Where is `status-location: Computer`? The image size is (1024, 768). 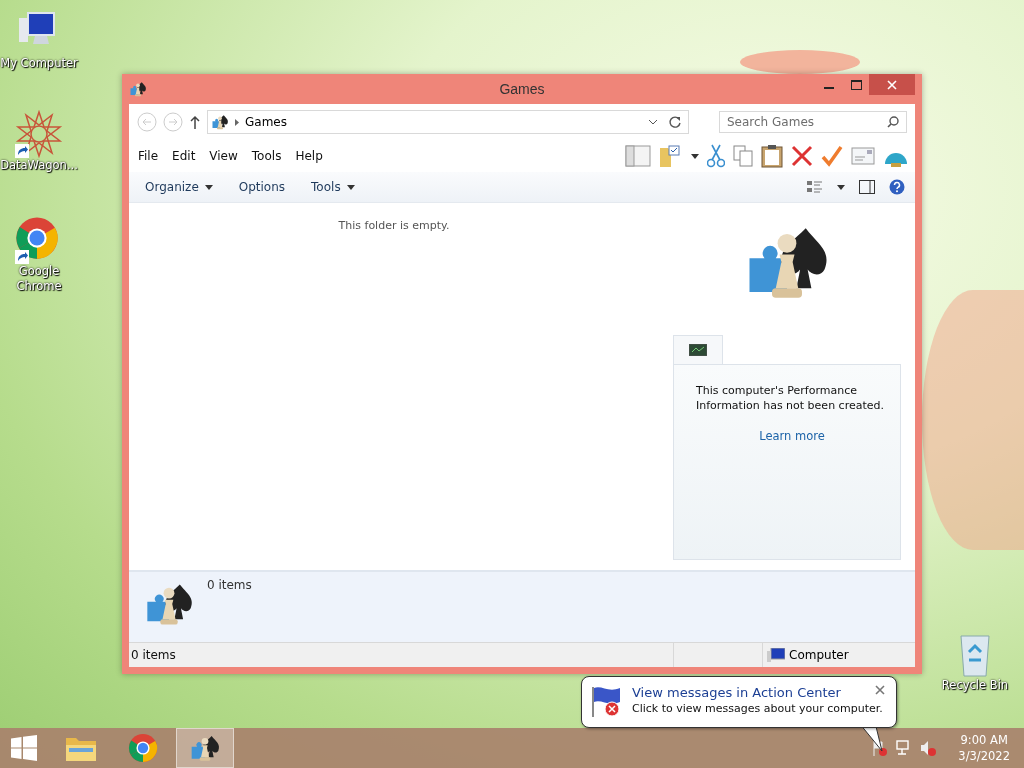 status-location: Computer is located at coordinates (819, 655).